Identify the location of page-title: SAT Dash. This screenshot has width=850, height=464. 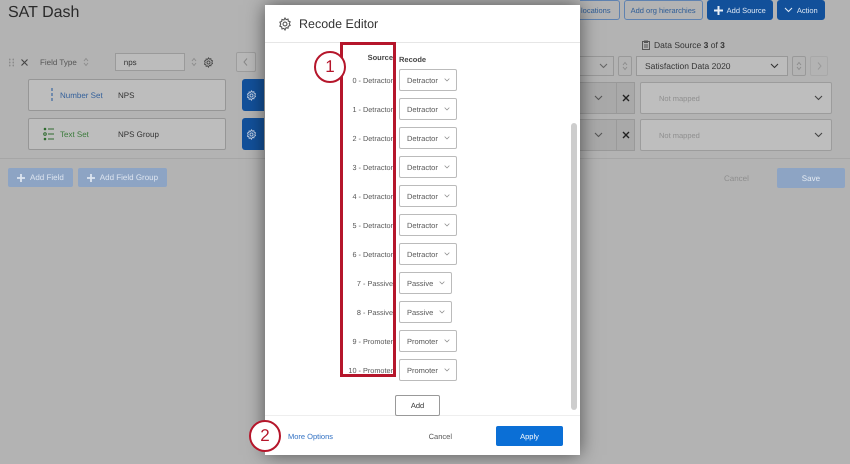
(44, 13).